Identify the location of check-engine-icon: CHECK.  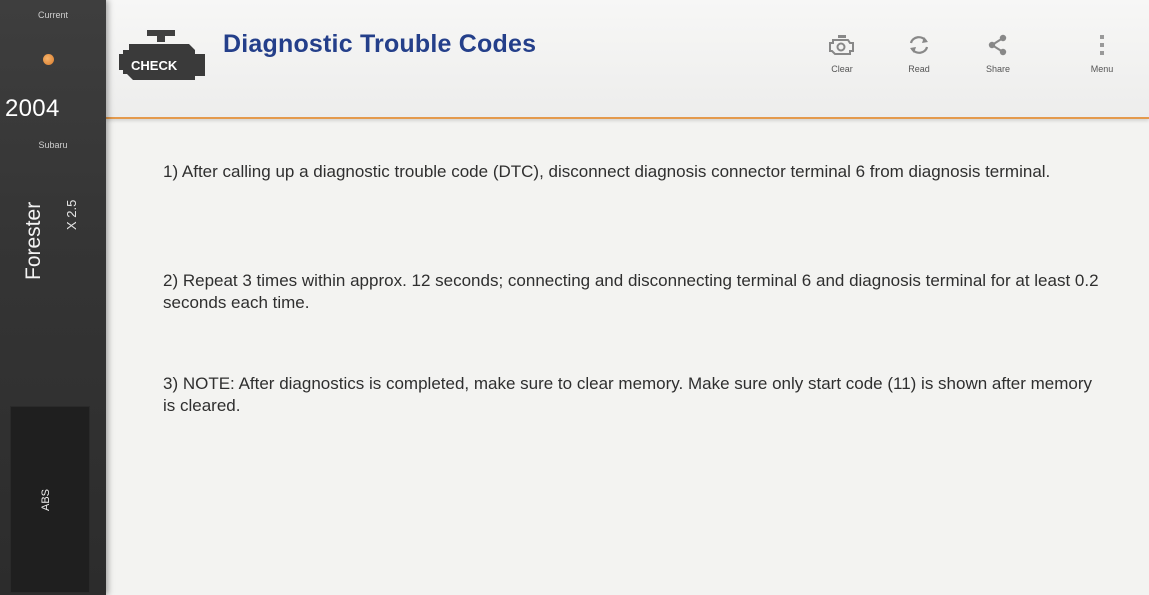
(165, 58).